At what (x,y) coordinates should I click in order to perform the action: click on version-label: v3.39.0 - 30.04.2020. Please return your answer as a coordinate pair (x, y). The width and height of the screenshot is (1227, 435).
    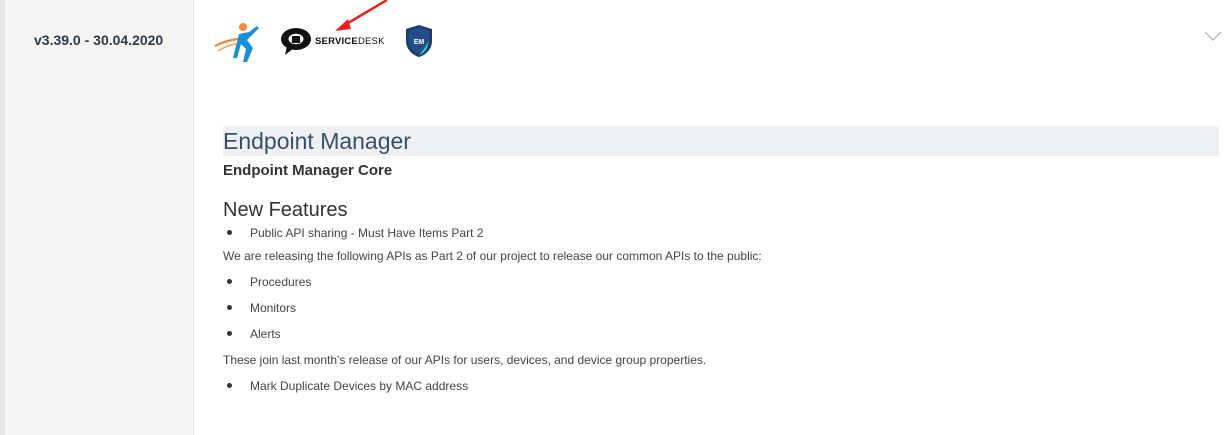
    Looking at the image, I should click on (99, 40).